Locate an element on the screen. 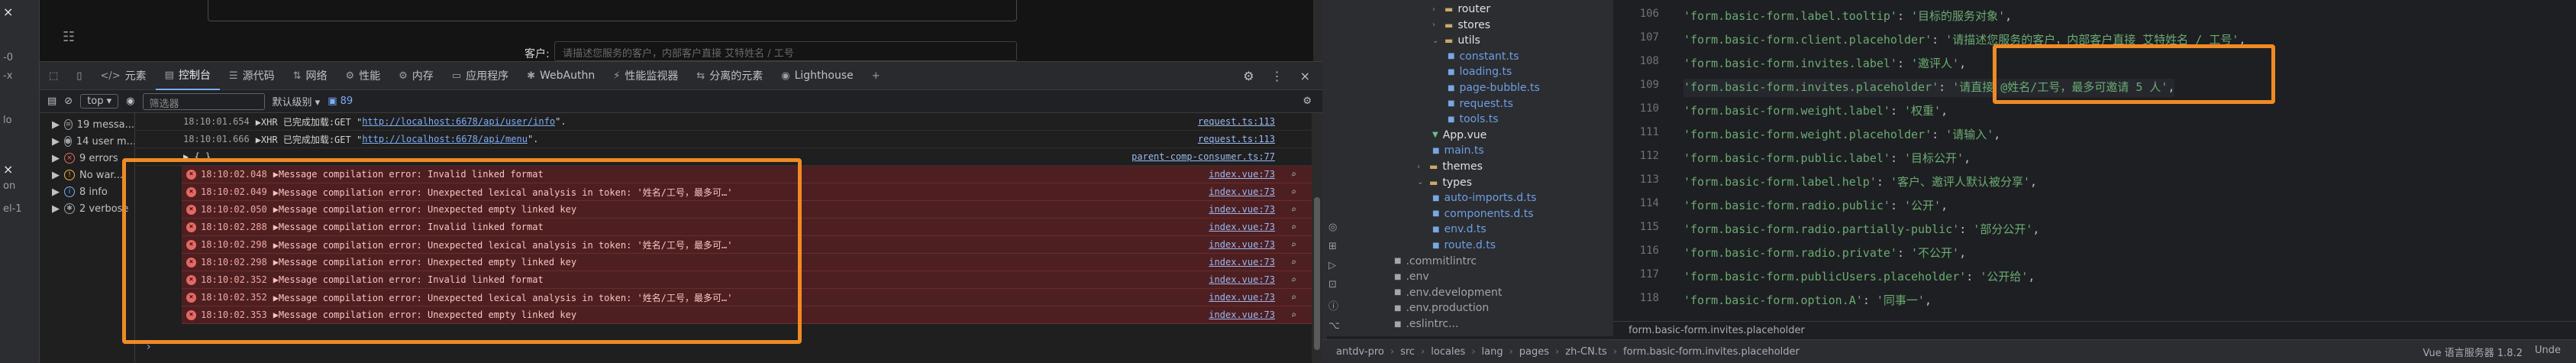 Image resolution: width=2576 pixels, height=363 pixels. devtools-tab: ⚙ 性能 is located at coordinates (362, 75).